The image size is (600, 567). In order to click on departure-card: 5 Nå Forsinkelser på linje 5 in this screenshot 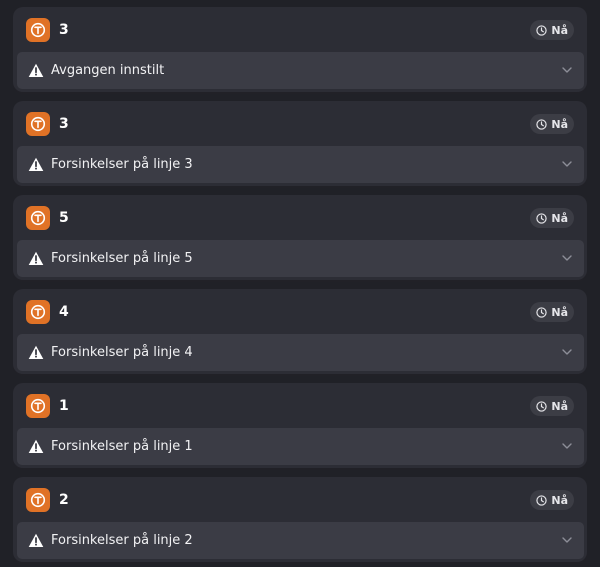, I will do `click(300, 238)`.